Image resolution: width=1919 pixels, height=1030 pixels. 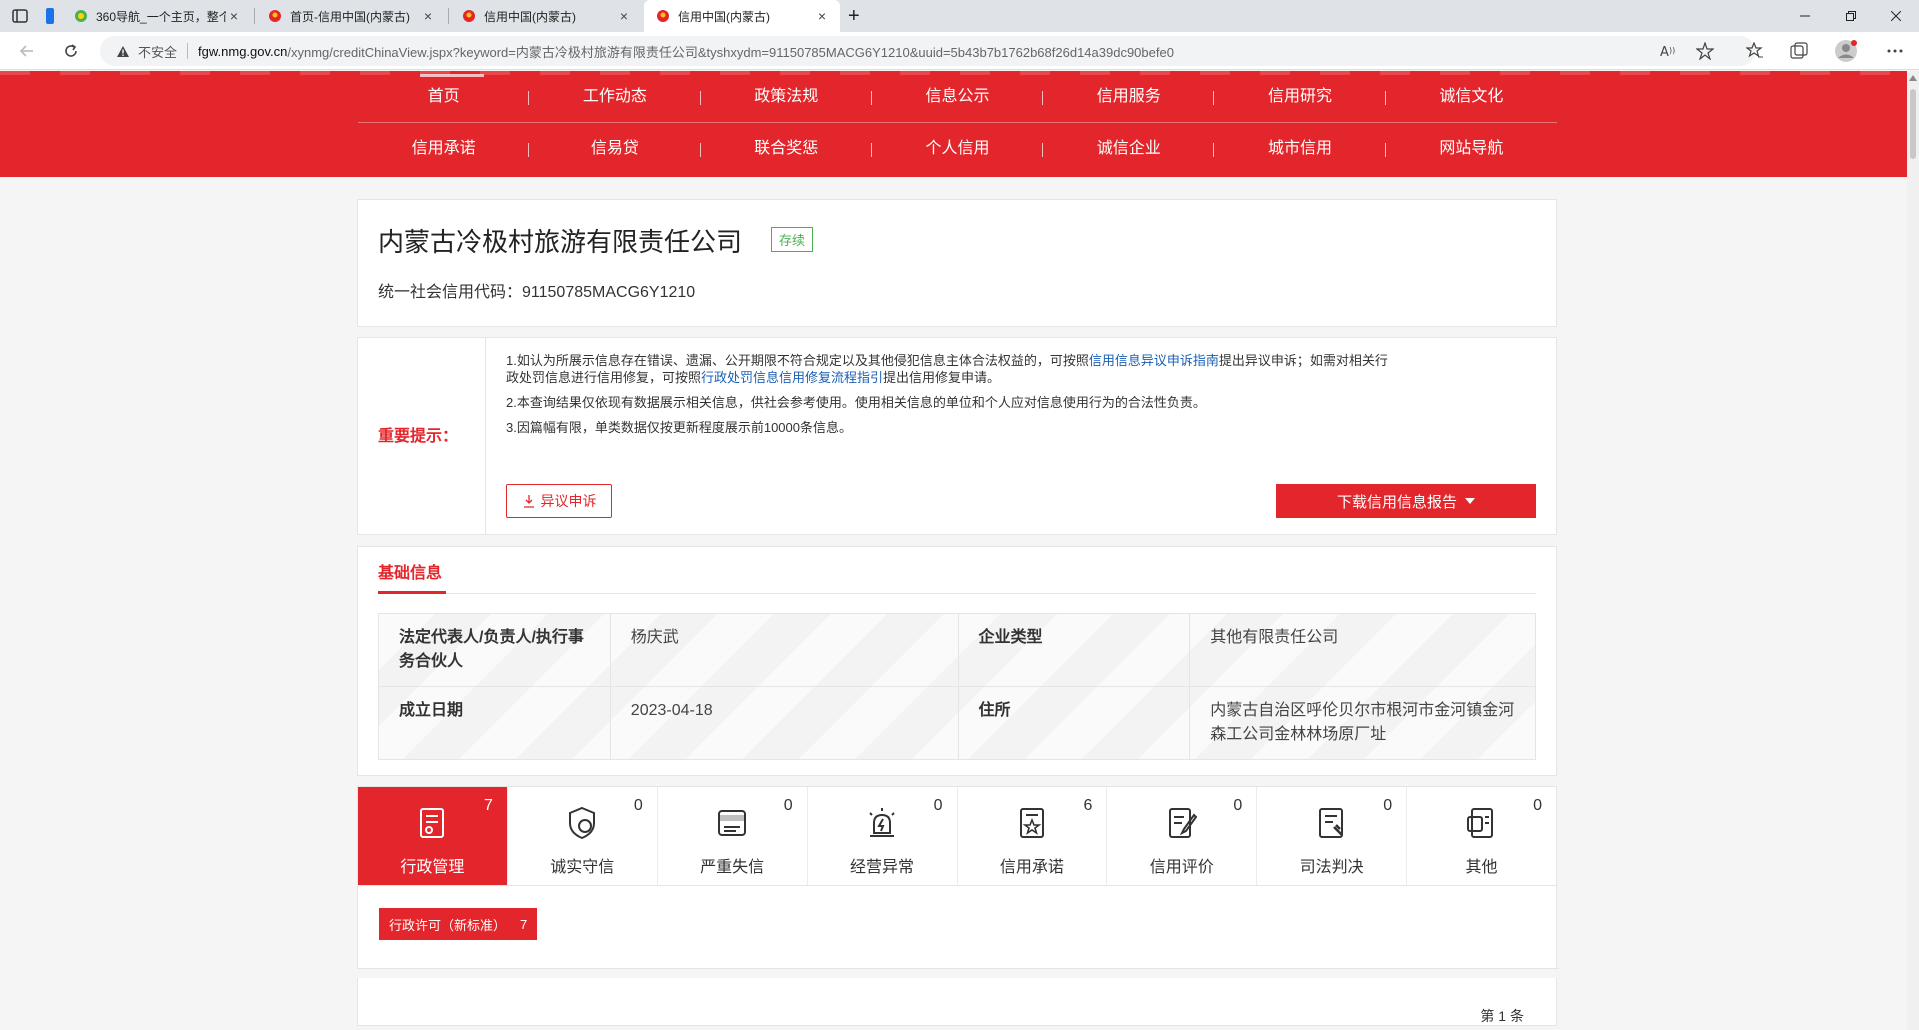 What do you see at coordinates (1846, 51) in the screenshot?
I see `profile-avatar-icon` at bounding box center [1846, 51].